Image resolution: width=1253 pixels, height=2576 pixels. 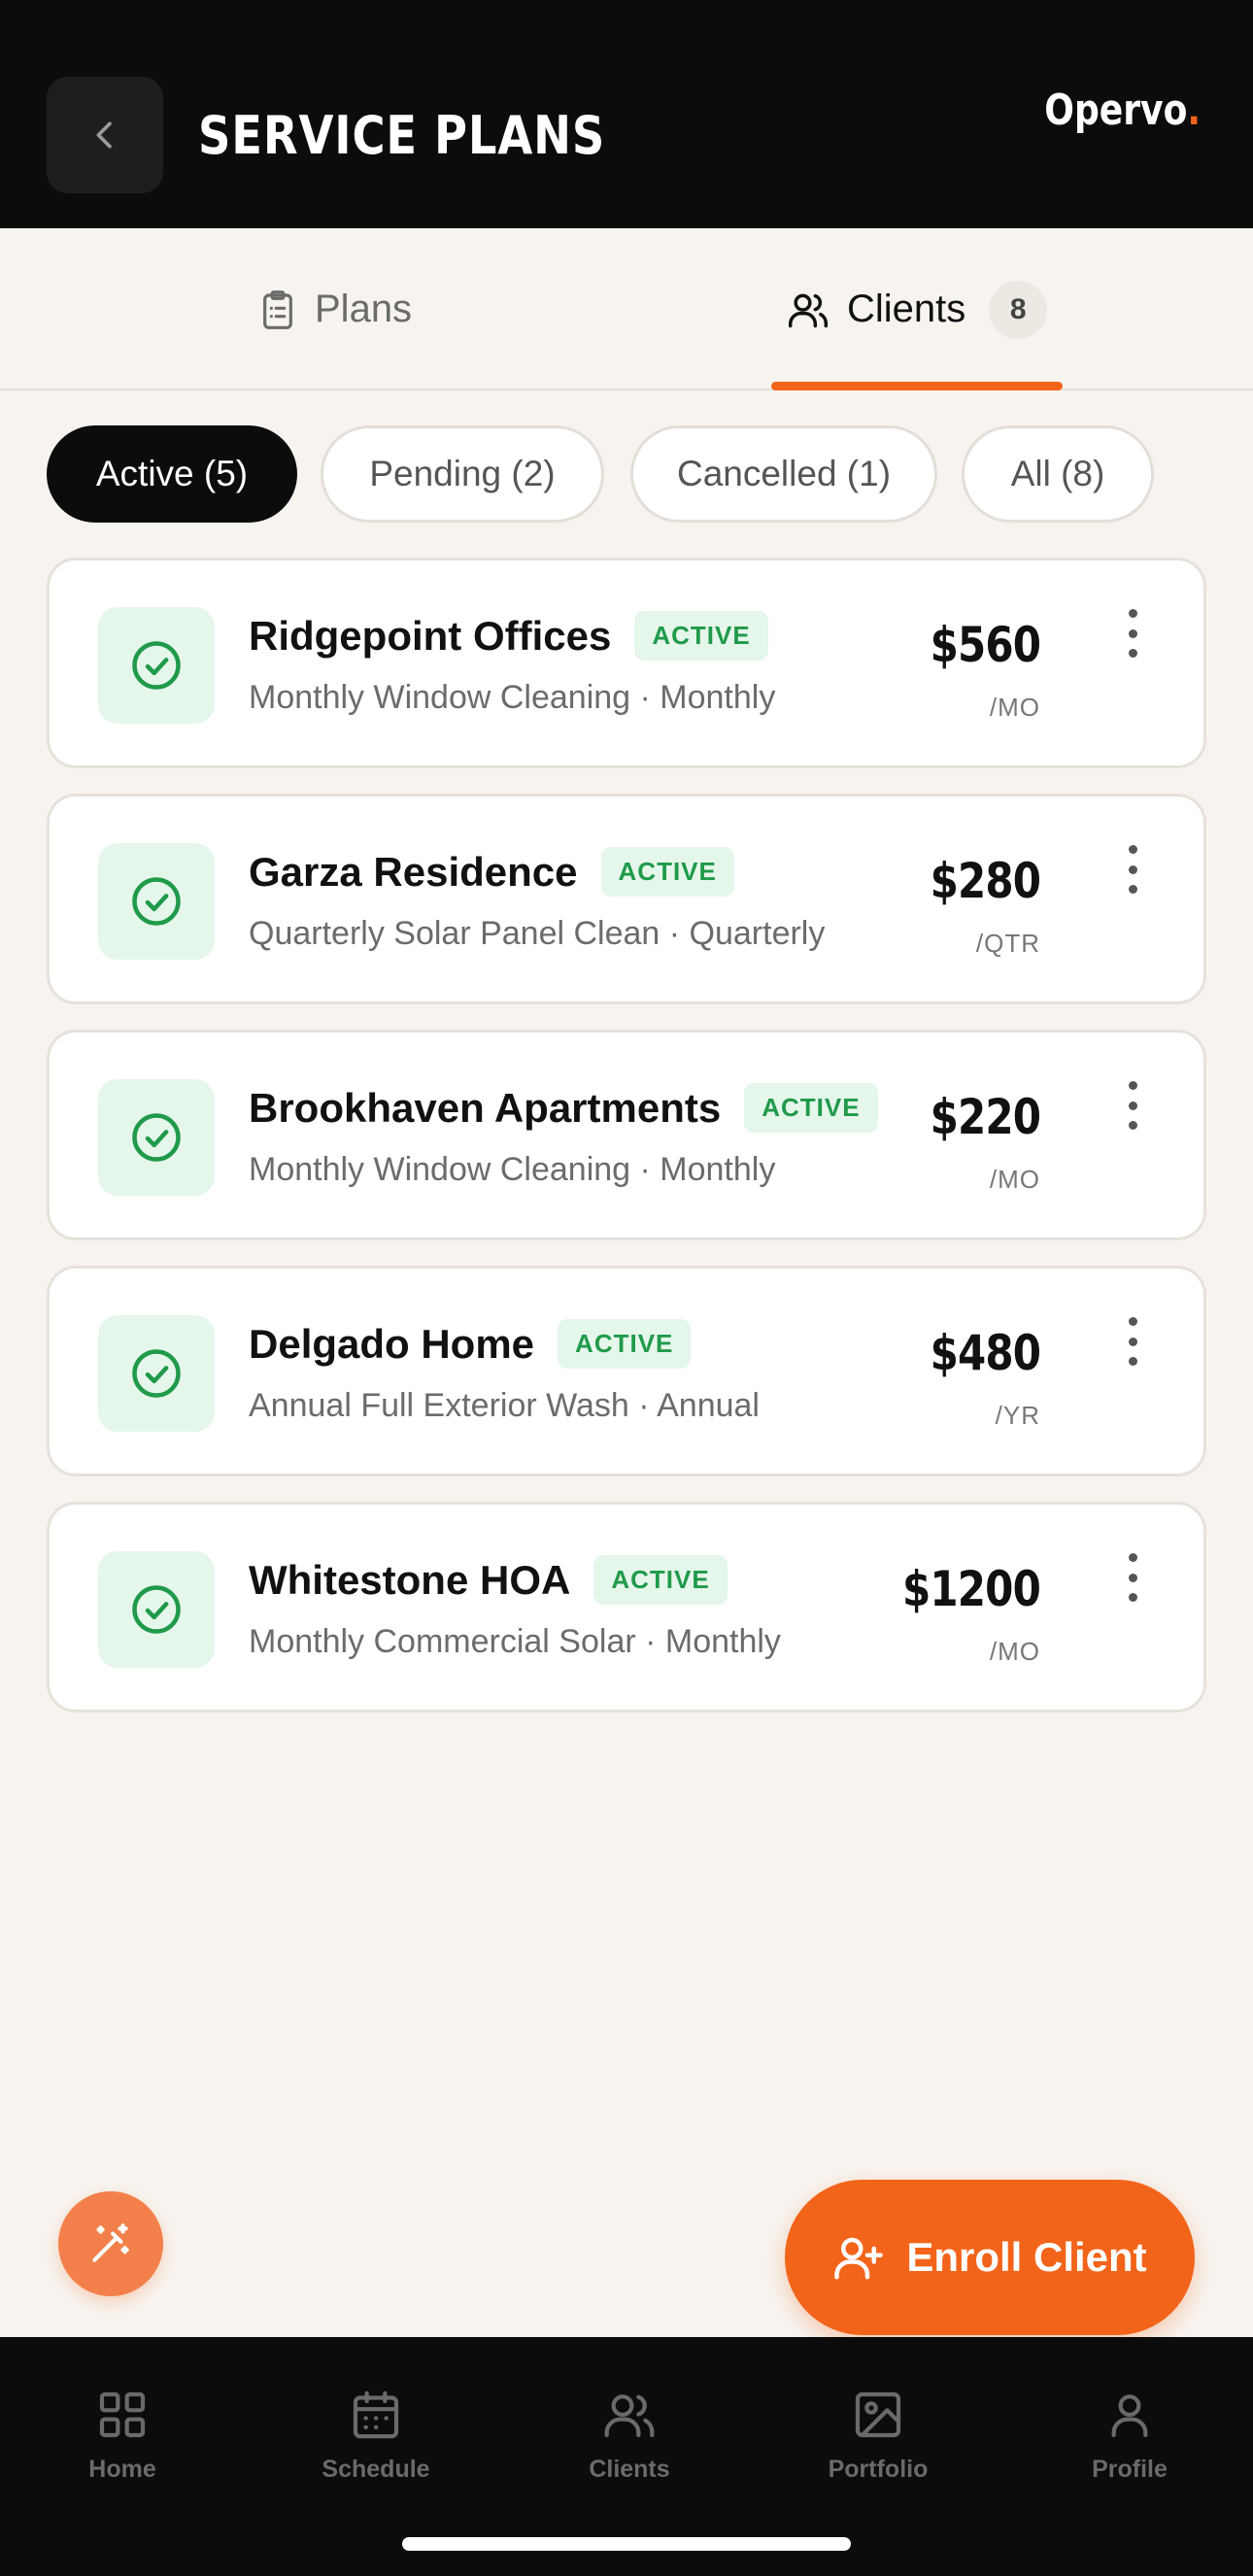 What do you see at coordinates (985, 1353) in the screenshot?
I see `plan-price: $480` at bounding box center [985, 1353].